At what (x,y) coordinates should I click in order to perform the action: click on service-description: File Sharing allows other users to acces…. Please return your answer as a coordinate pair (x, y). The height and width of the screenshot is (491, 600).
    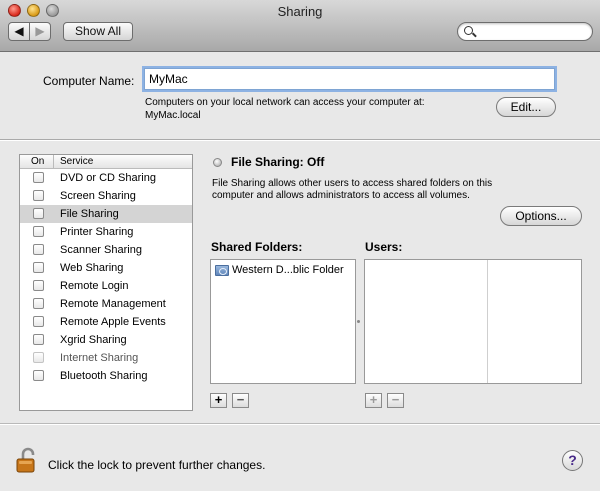
    Looking at the image, I should click on (352, 189).